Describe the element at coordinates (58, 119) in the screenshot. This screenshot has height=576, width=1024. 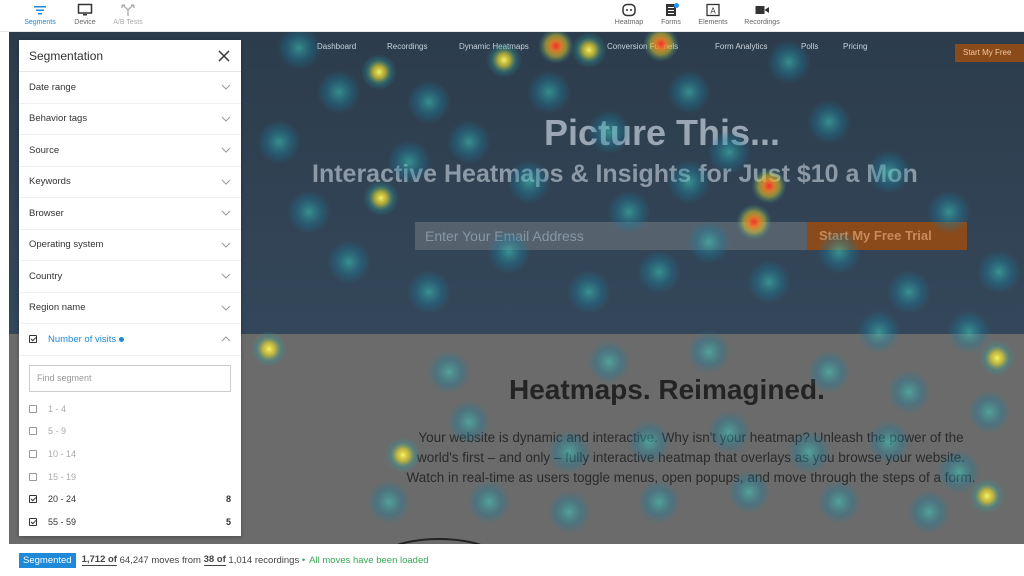
I see `filter-label: Behavior tags` at that location.